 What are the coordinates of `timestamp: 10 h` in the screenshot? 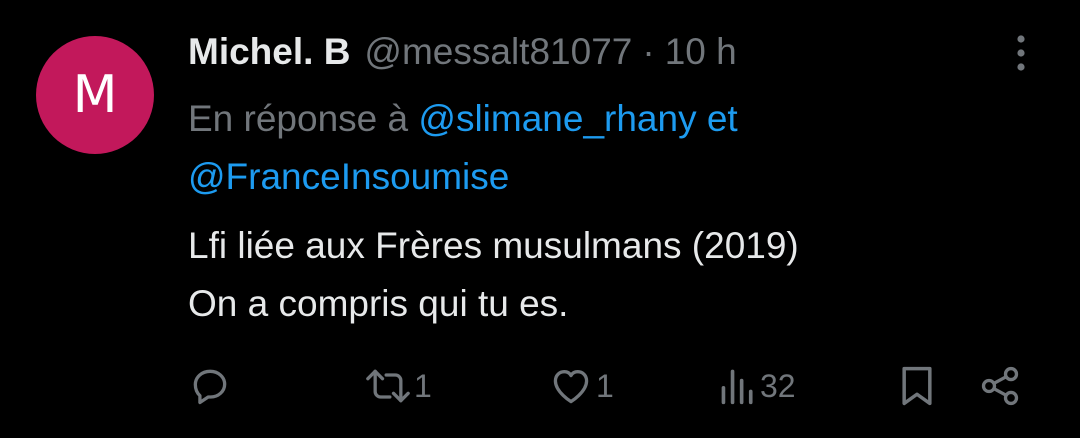 It's located at (701, 52).